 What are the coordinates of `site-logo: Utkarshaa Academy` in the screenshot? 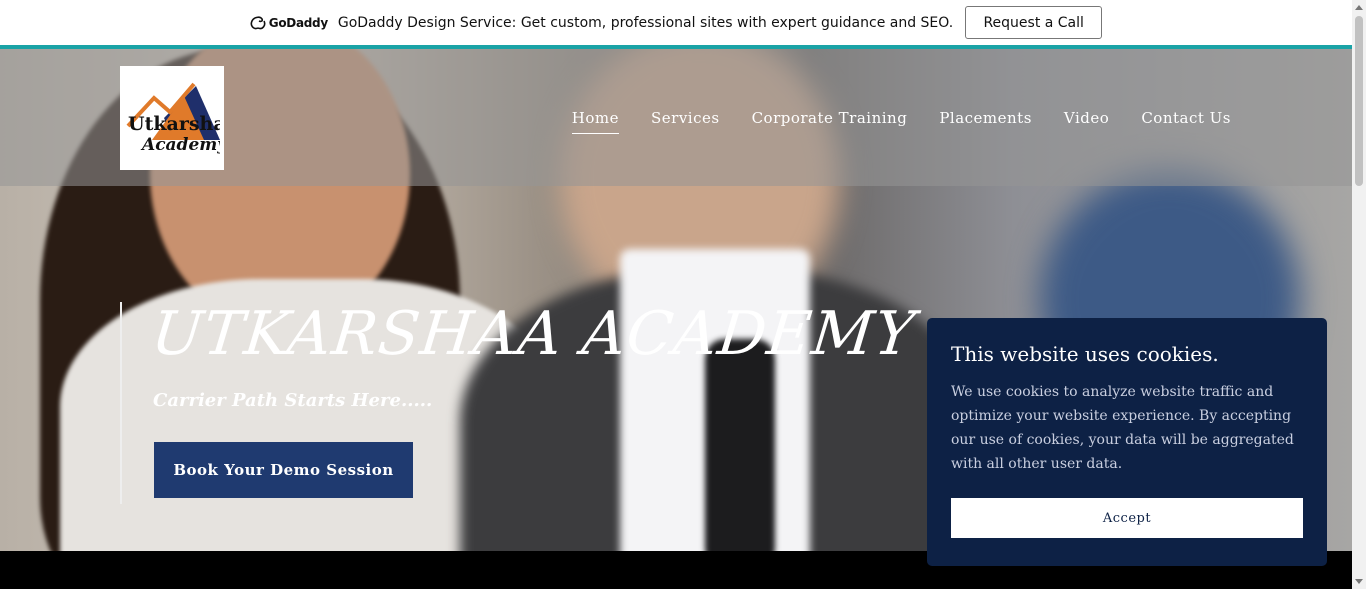 It's located at (172, 118).